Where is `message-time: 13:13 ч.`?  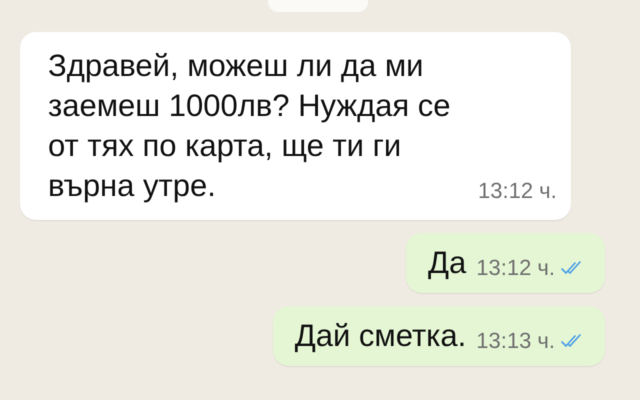
message-time: 13:13 ч. is located at coordinates (515, 341).